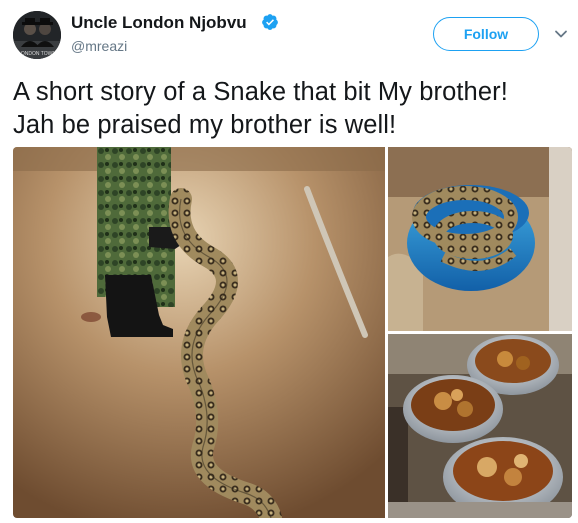 The height and width of the screenshot is (523, 578). Describe the element at coordinates (480, 426) in the screenshot. I see `photo-cooked-pots` at that location.